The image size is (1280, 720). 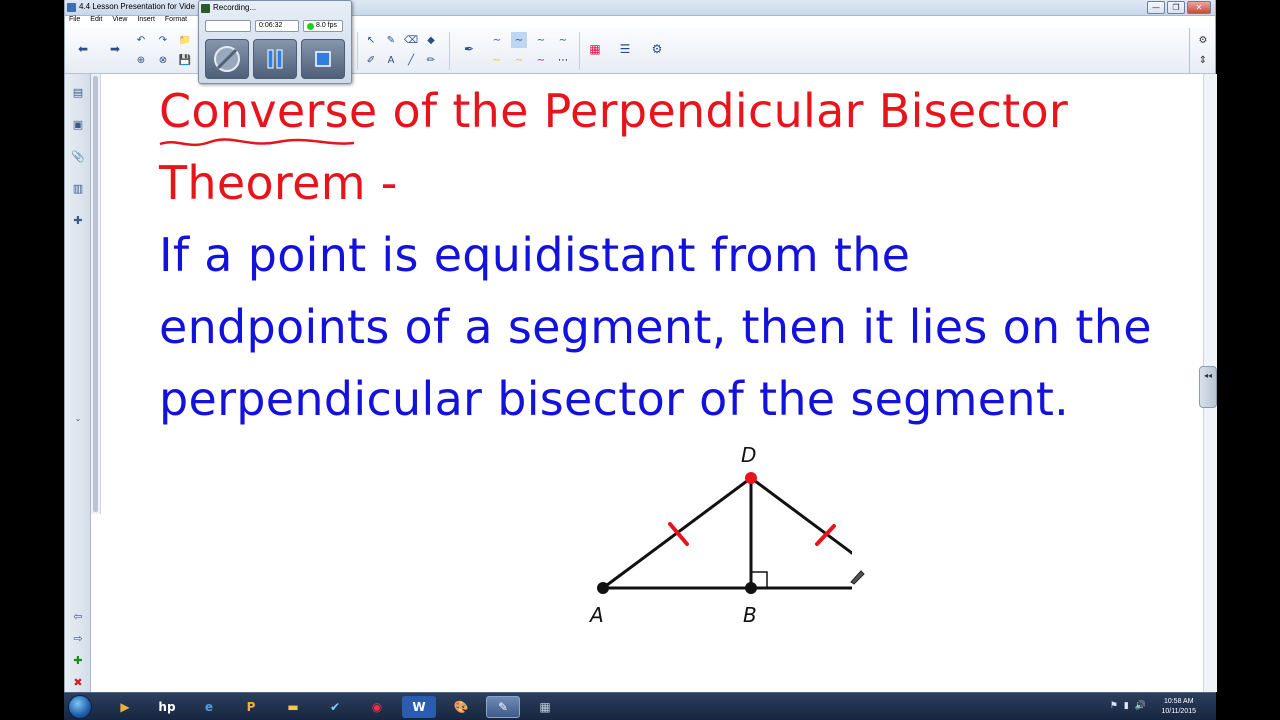 What do you see at coordinates (78, 188) in the screenshot?
I see `properties-tab-icon: ▥` at bounding box center [78, 188].